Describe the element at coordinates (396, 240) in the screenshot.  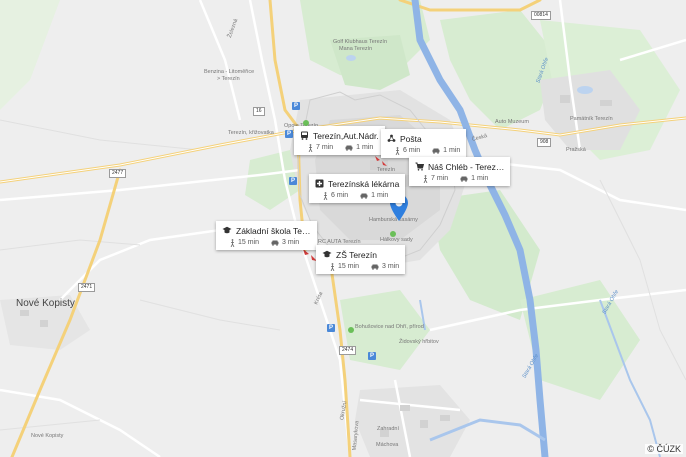
I see `place-label: Hálkovy sady` at that location.